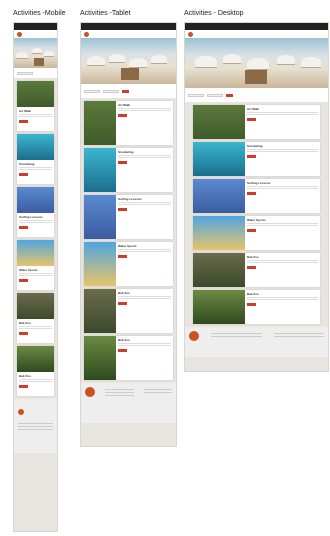 The width and height of the screenshot is (330, 536). What do you see at coordinates (105, 13) in the screenshot?
I see `tablet-column-title: Activities -Tablet` at bounding box center [105, 13].